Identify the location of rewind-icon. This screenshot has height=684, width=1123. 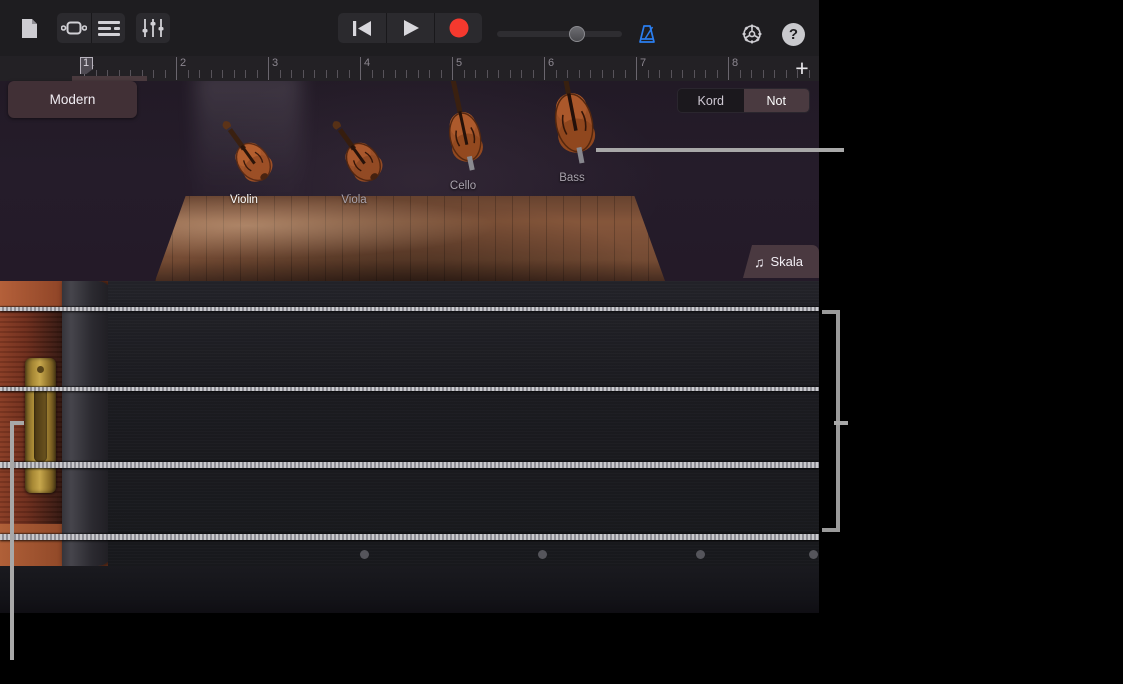
(362, 28).